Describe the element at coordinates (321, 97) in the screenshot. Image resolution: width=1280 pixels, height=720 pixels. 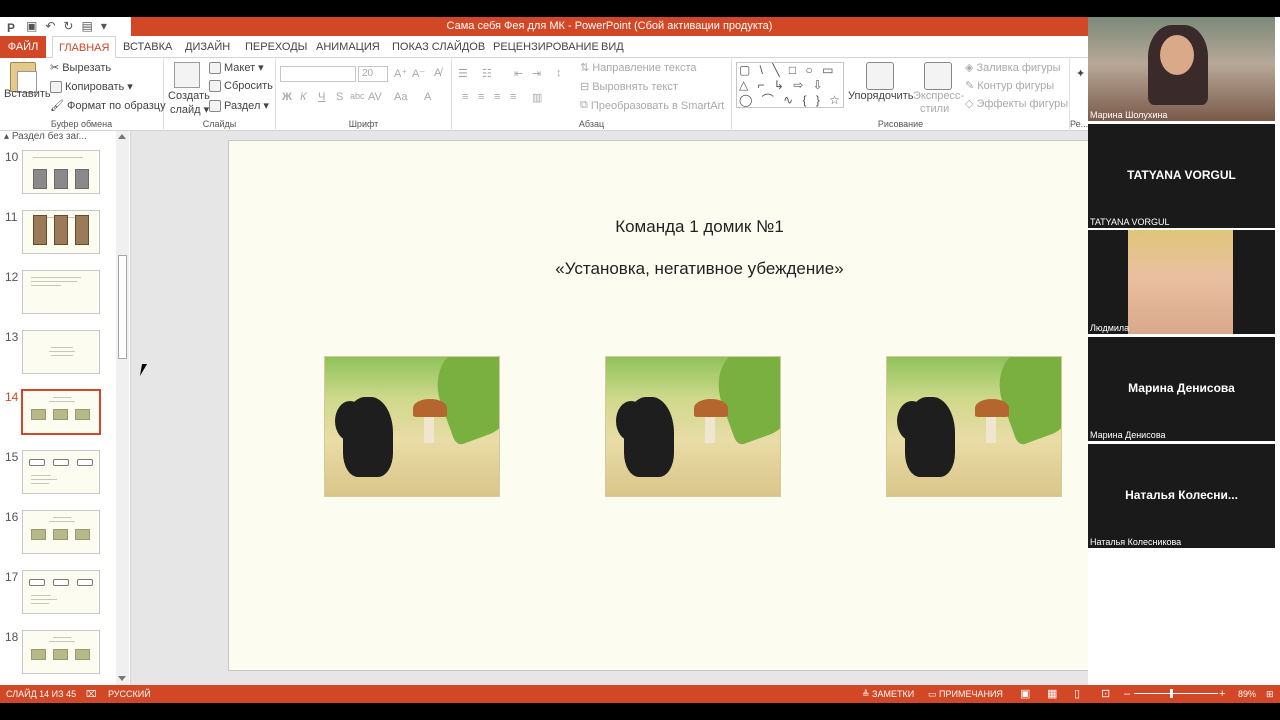
I see `underline-button: Ч` at that location.